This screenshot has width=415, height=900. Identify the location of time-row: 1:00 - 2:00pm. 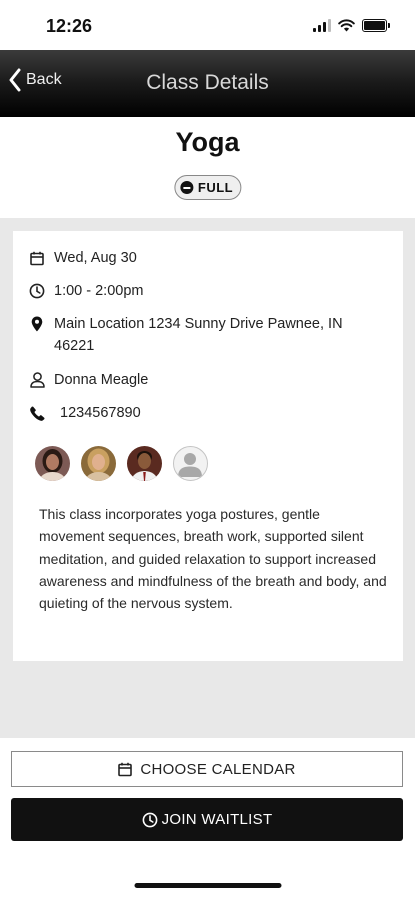
(86, 291).